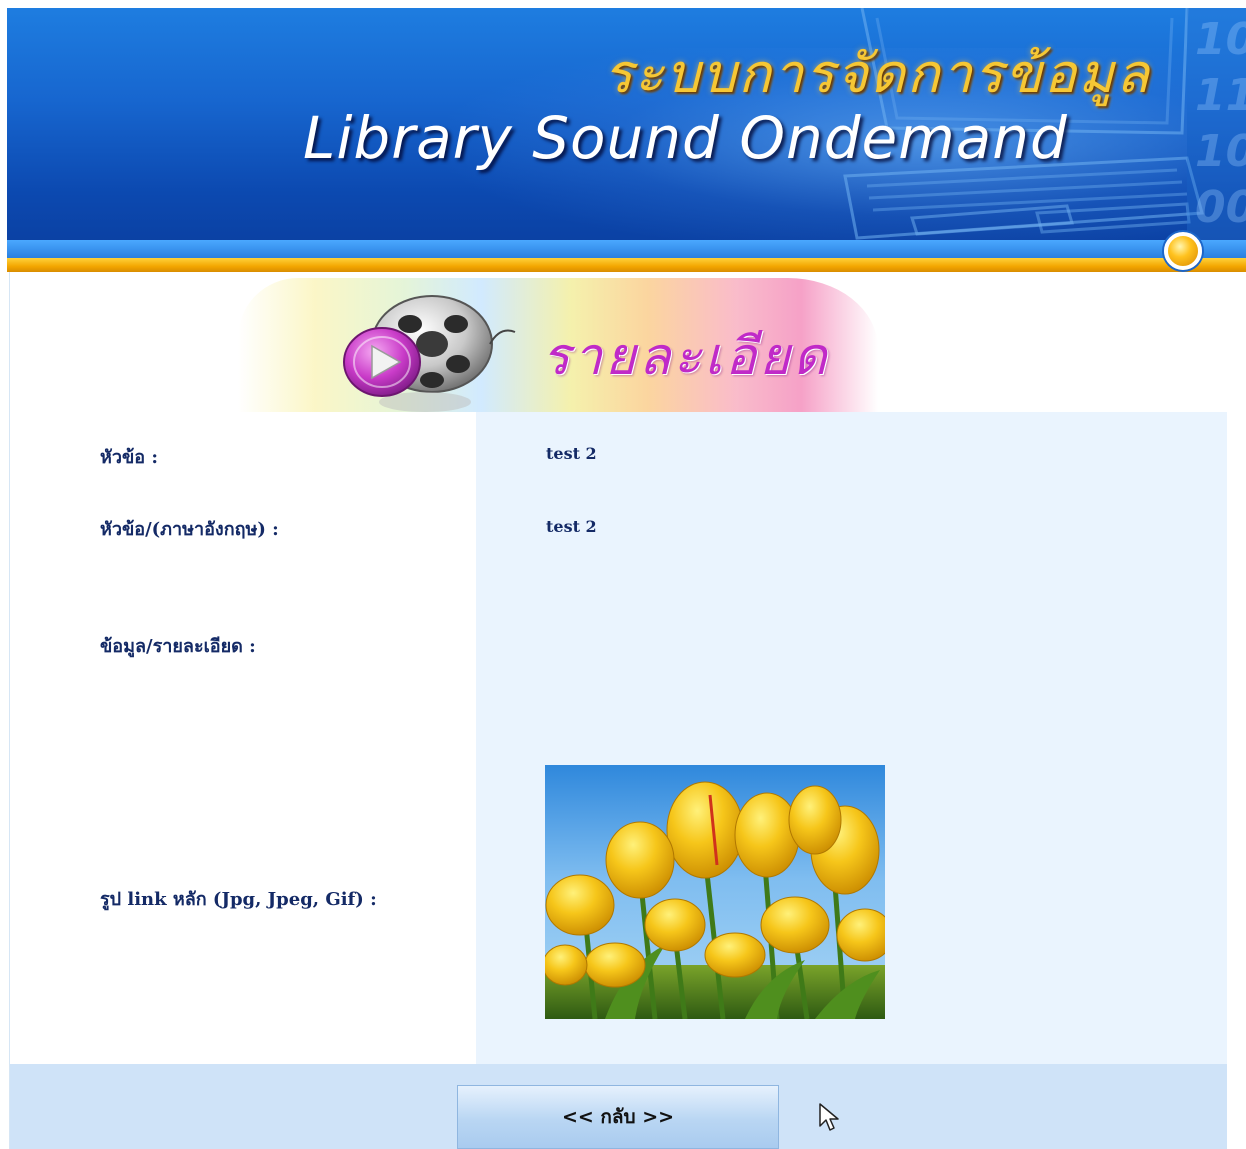 The height and width of the screenshot is (1149, 1246). Describe the element at coordinates (129, 457) in the screenshot. I see `title-label: หัวข้อ :` at that location.